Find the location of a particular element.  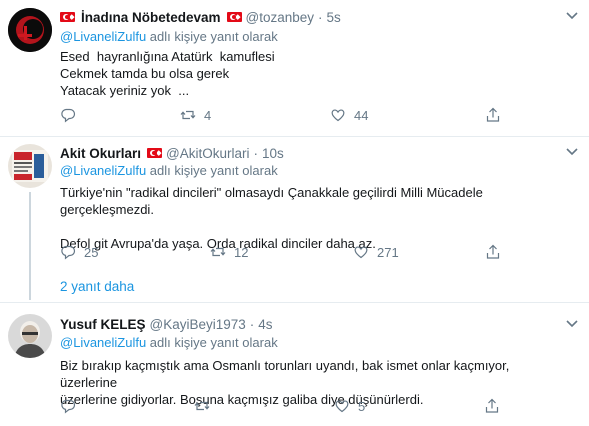

reply-button: 25 is located at coordinates (135, 252).